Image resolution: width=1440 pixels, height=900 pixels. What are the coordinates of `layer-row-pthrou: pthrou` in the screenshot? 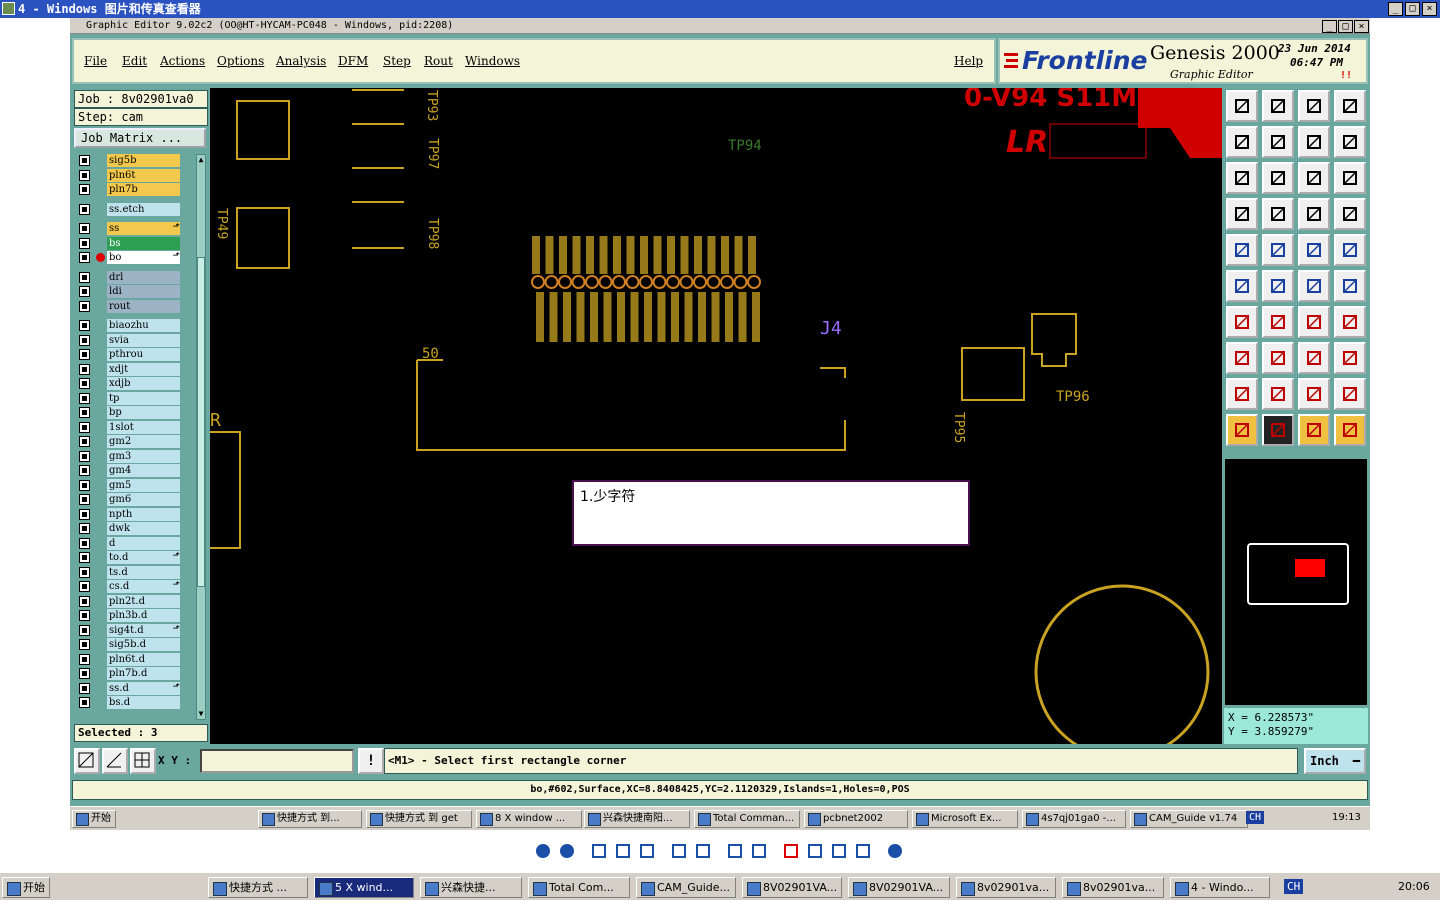 It's located at (129, 354).